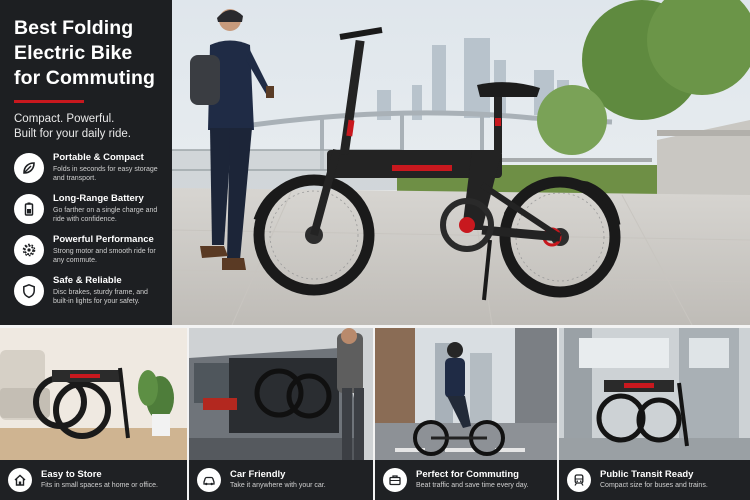 Image resolution: width=750 pixels, height=500 pixels. What do you see at coordinates (103, 239) in the screenshot?
I see `feature-title: Powerful Performance` at bounding box center [103, 239].